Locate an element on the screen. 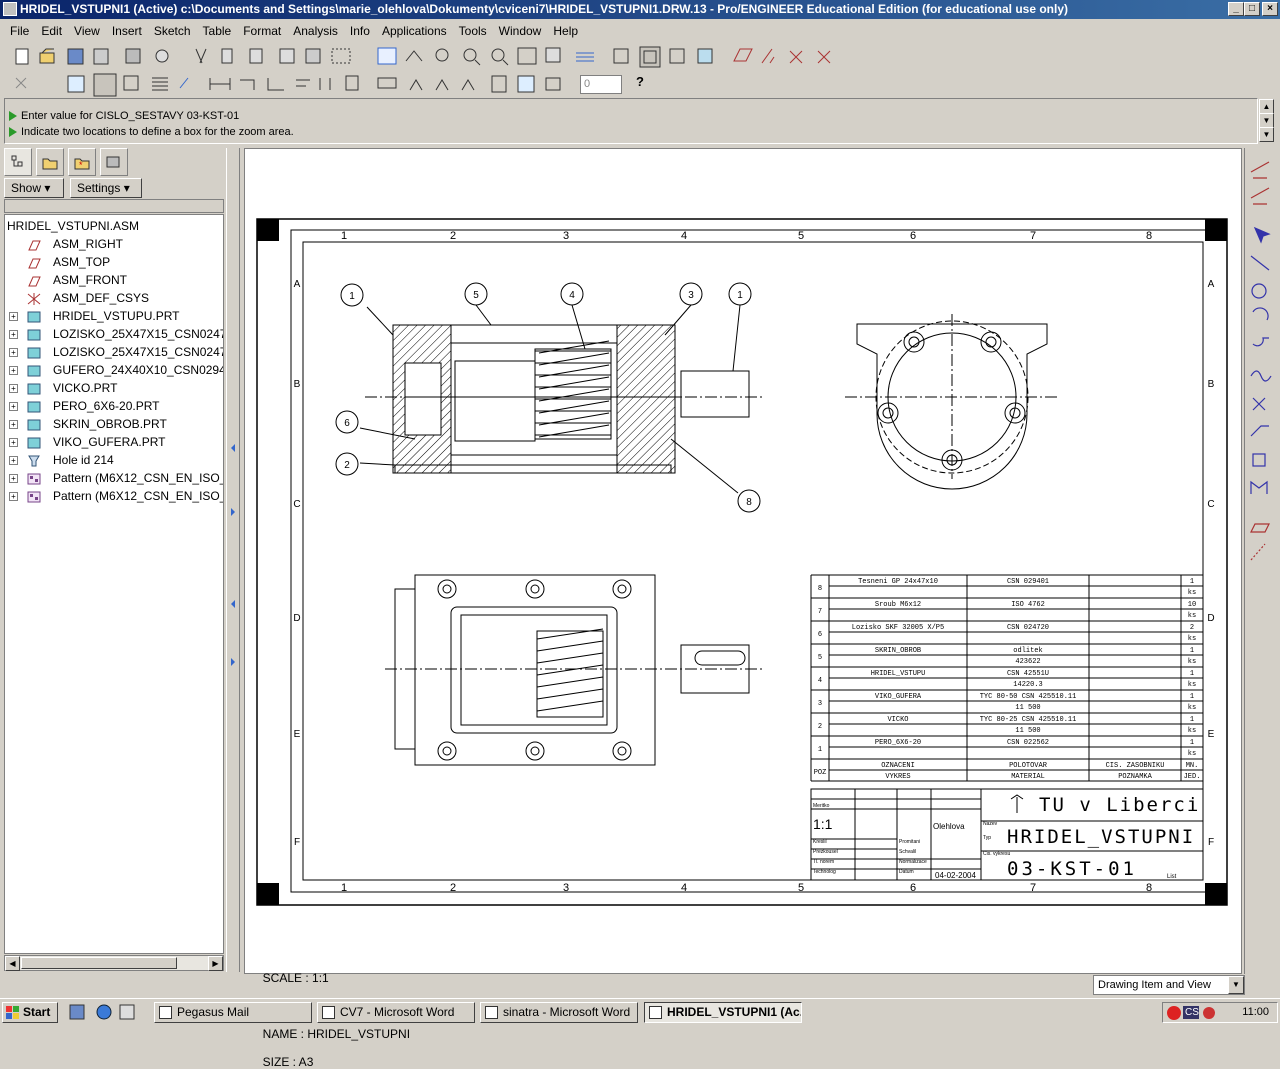 The image size is (1280, 1069). tab-connections is located at coordinates (114, 162).